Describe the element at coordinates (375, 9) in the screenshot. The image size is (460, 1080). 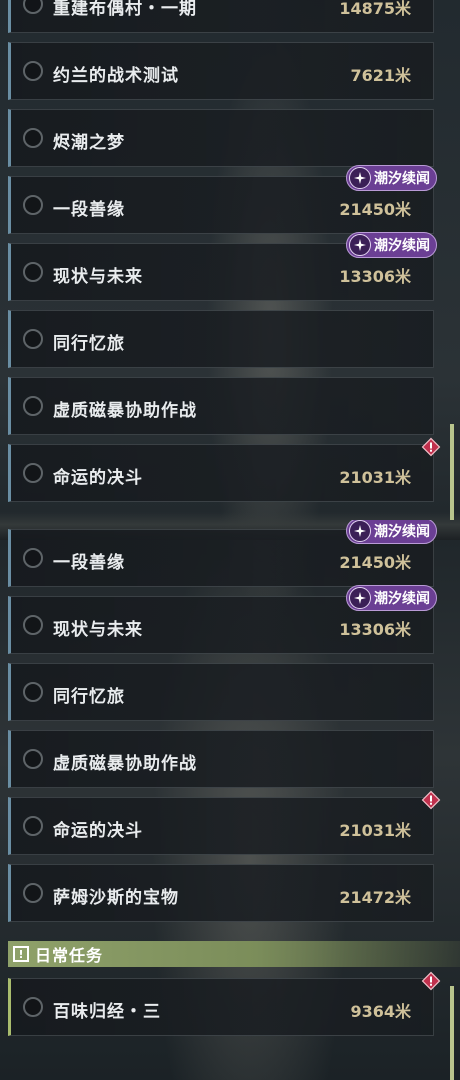
I see `quest-distance: 14875米` at that location.